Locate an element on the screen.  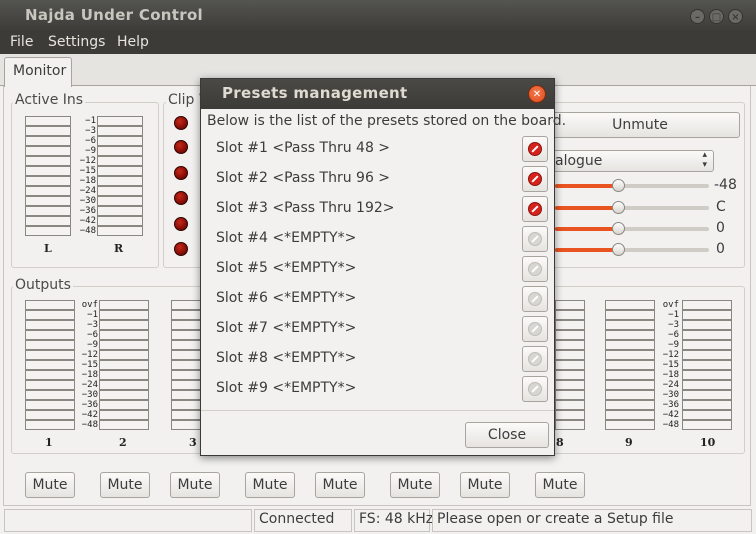
slider-1-fill is located at coordinates (587, 186).